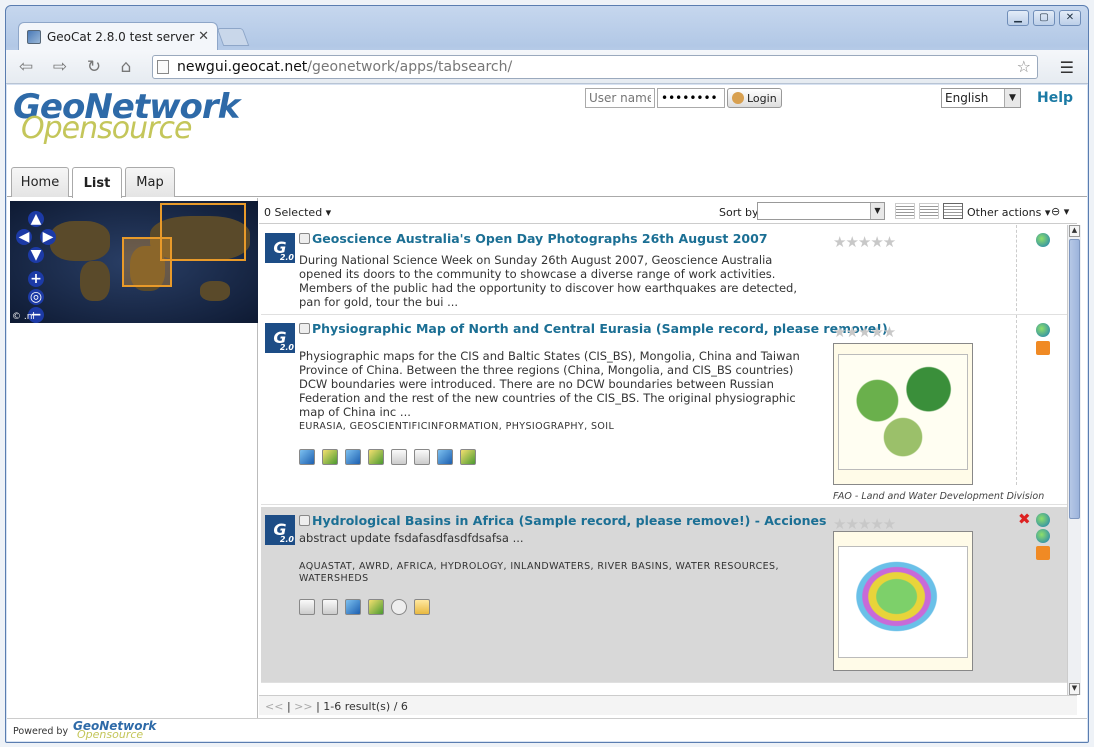 The image size is (1094, 747). I want to click on globe-icon: ◎, so click(36, 297).